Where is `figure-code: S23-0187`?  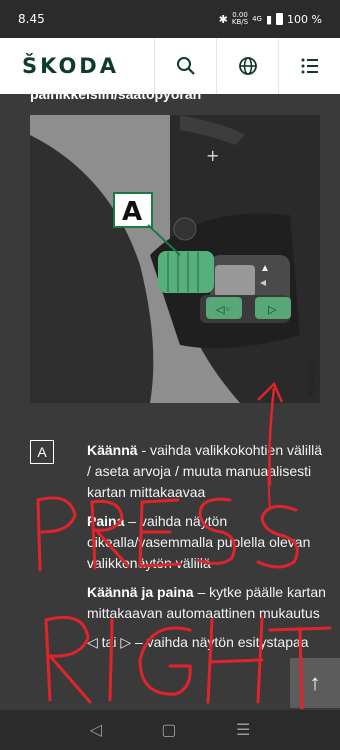 figure-code: S23-0187 is located at coordinates (312, 377).